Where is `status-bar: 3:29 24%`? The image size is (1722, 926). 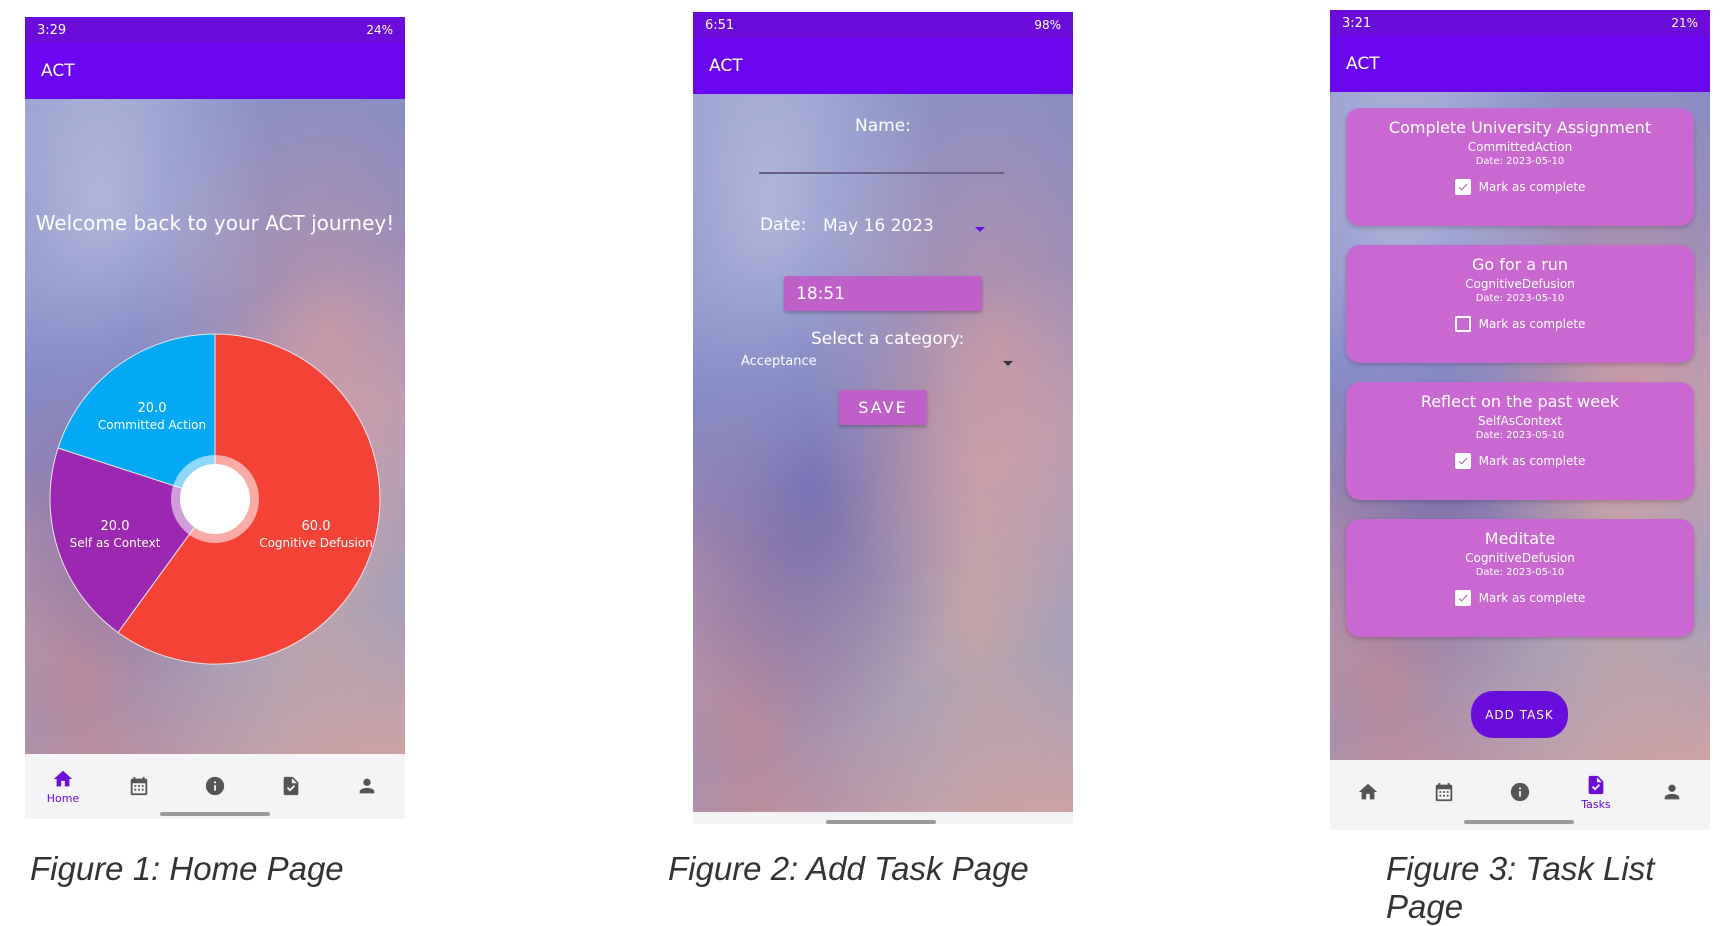
status-bar: 3:29 24% is located at coordinates (215, 30).